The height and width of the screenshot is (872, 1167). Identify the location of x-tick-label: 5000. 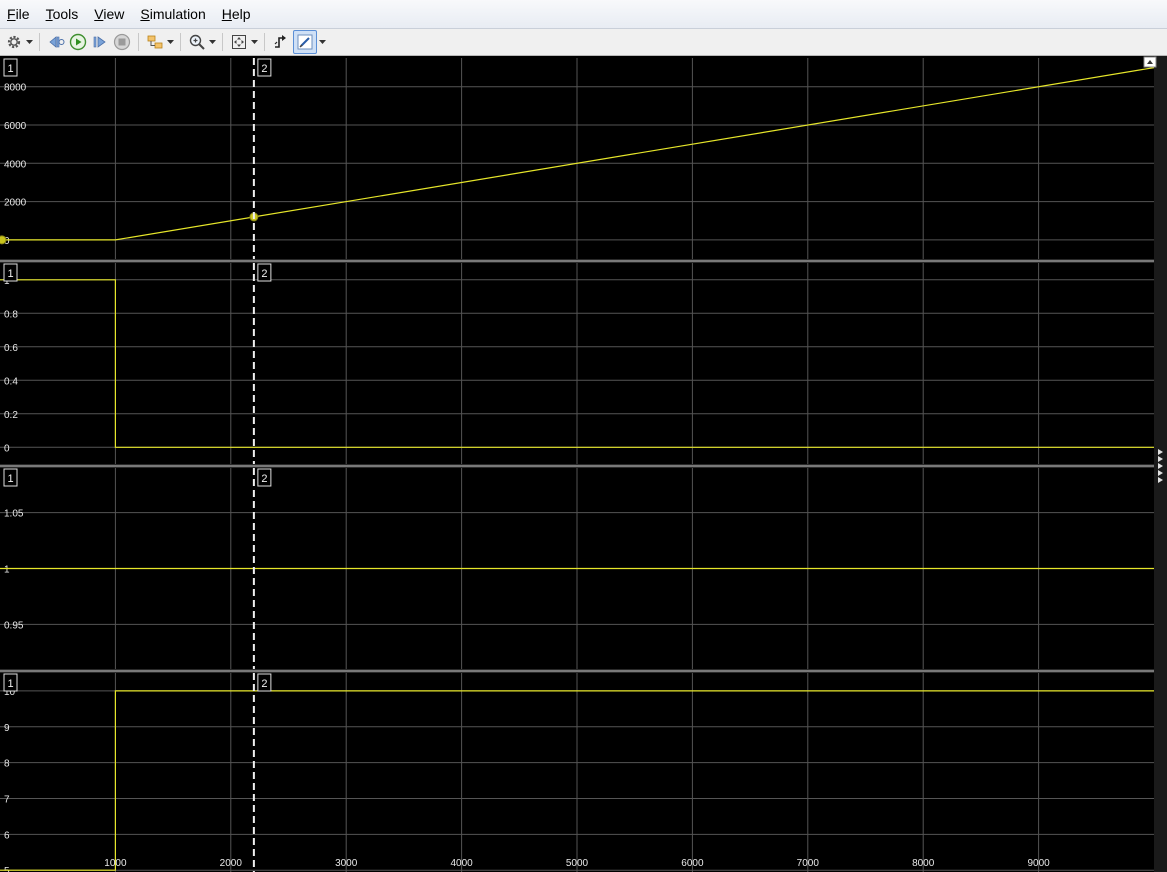
(577, 863).